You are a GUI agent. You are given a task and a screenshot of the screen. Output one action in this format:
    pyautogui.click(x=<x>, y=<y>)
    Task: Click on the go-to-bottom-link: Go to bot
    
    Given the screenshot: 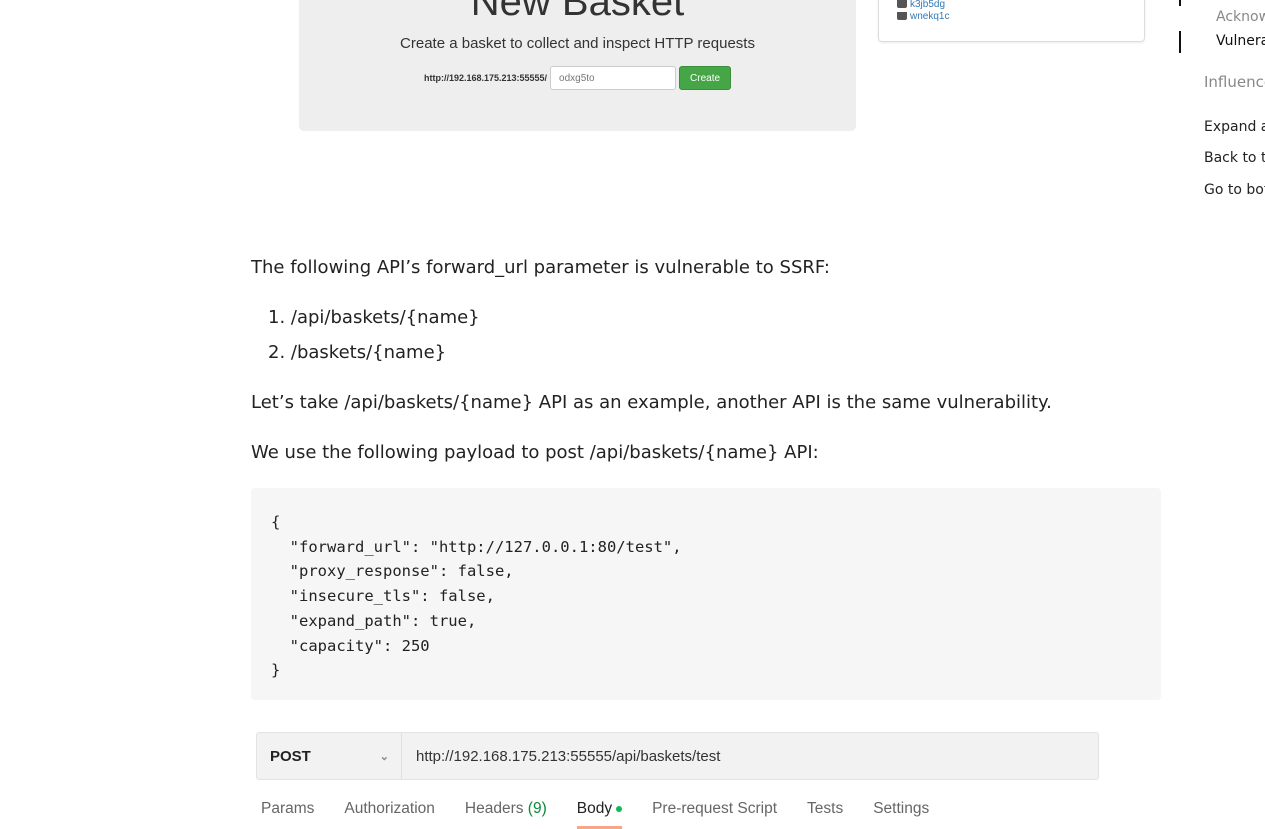 What is the action you would take?
    pyautogui.click(x=1234, y=190)
    